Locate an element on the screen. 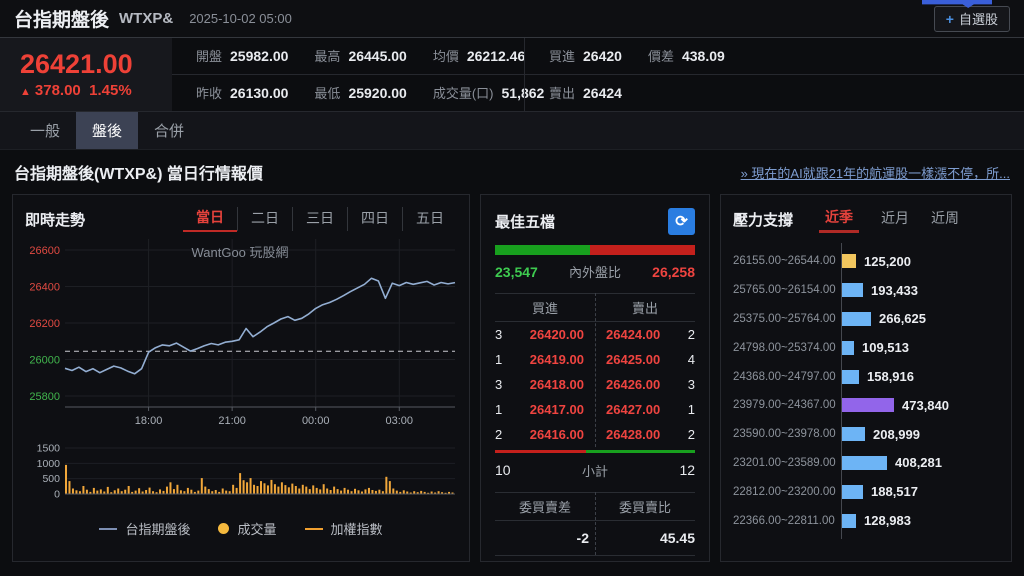 Image resolution: width=1024 pixels, height=576 pixels. stat-value: 26212.46 is located at coordinates (496, 56).